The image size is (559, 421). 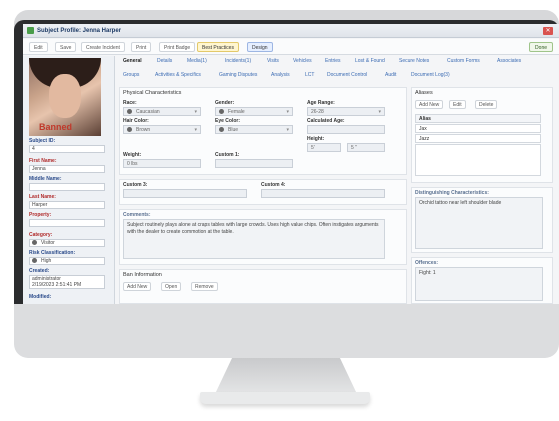 I want to click on hair-label: Hair Color:, so click(x=136, y=121).